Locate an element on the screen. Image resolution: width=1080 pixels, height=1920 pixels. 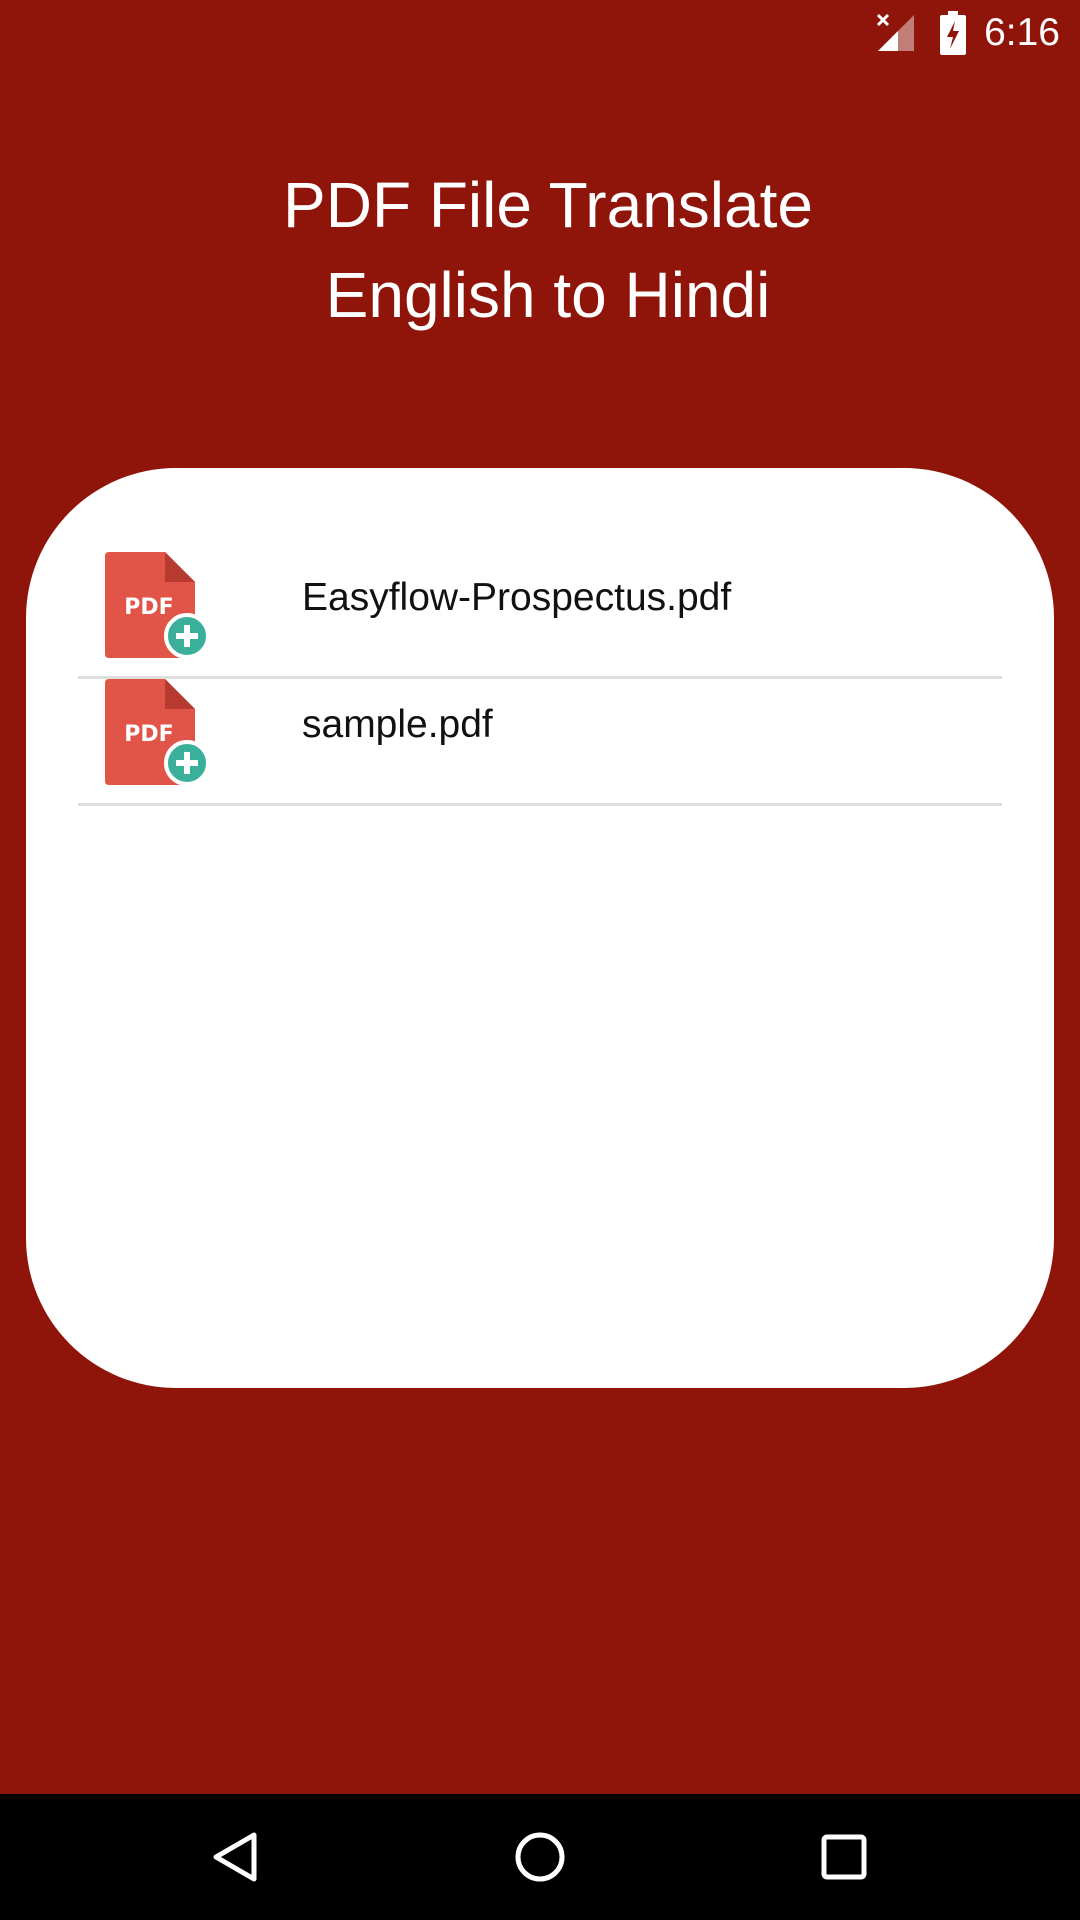
home-icon is located at coordinates (540, 1857).